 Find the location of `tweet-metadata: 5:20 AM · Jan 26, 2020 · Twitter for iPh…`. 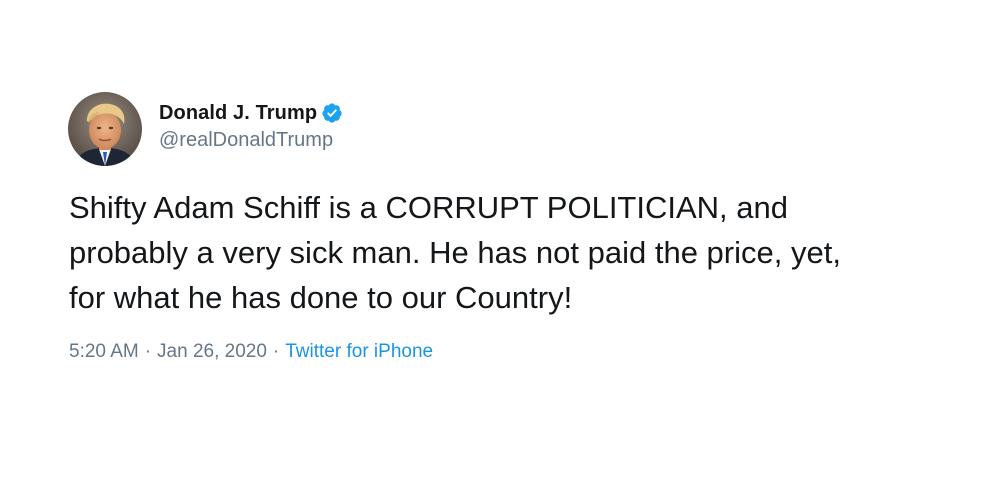

tweet-metadata: 5:20 AM · Jan 26, 2020 · Twitter for iPh… is located at coordinates (251, 352).